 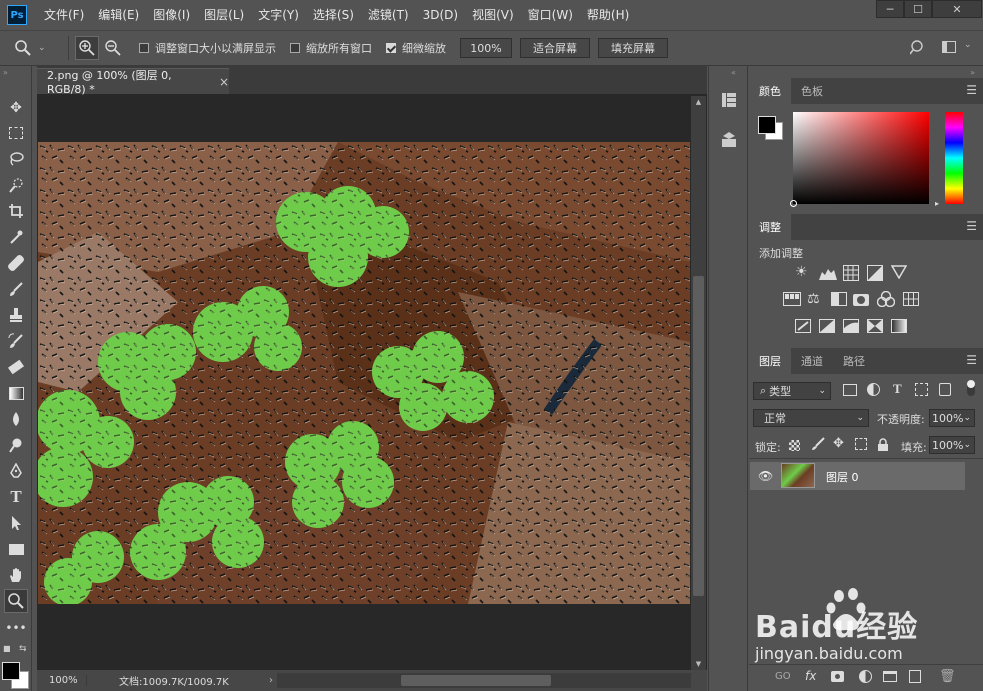 What do you see at coordinates (899, 326) in the screenshot?
I see `gradient-map-icon` at bounding box center [899, 326].